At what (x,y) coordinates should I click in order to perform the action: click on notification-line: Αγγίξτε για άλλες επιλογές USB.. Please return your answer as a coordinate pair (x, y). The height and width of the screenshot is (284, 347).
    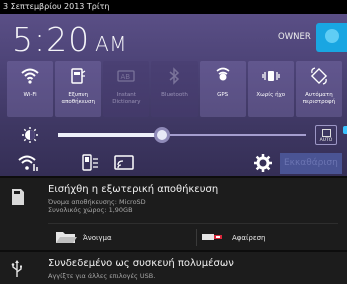
    Looking at the image, I should click on (102, 276).